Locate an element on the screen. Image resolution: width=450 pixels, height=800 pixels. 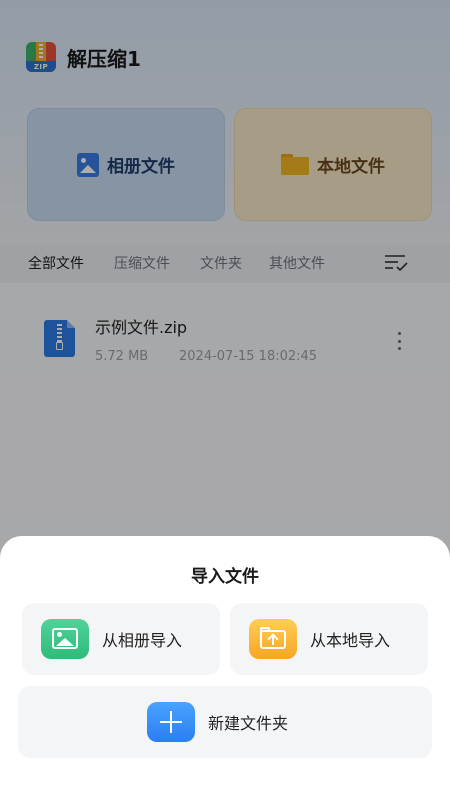
import-from-local-label: 从本地导入 is located at coordinates (350, 640).